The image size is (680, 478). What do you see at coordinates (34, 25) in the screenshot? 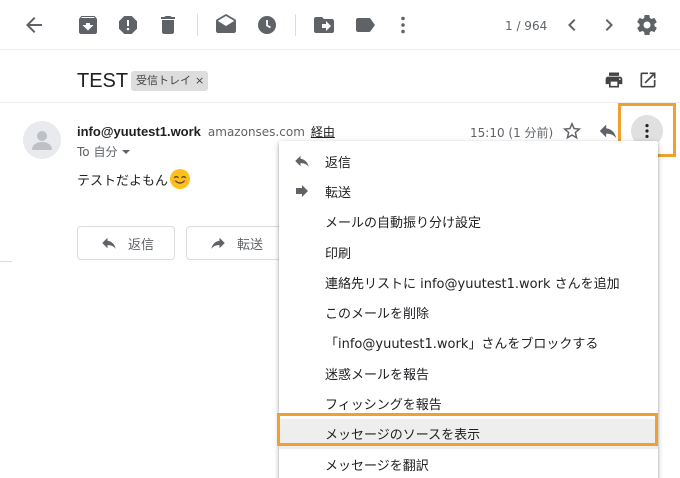
I see `back-arrow-icon` at bounding box center [34, 25].